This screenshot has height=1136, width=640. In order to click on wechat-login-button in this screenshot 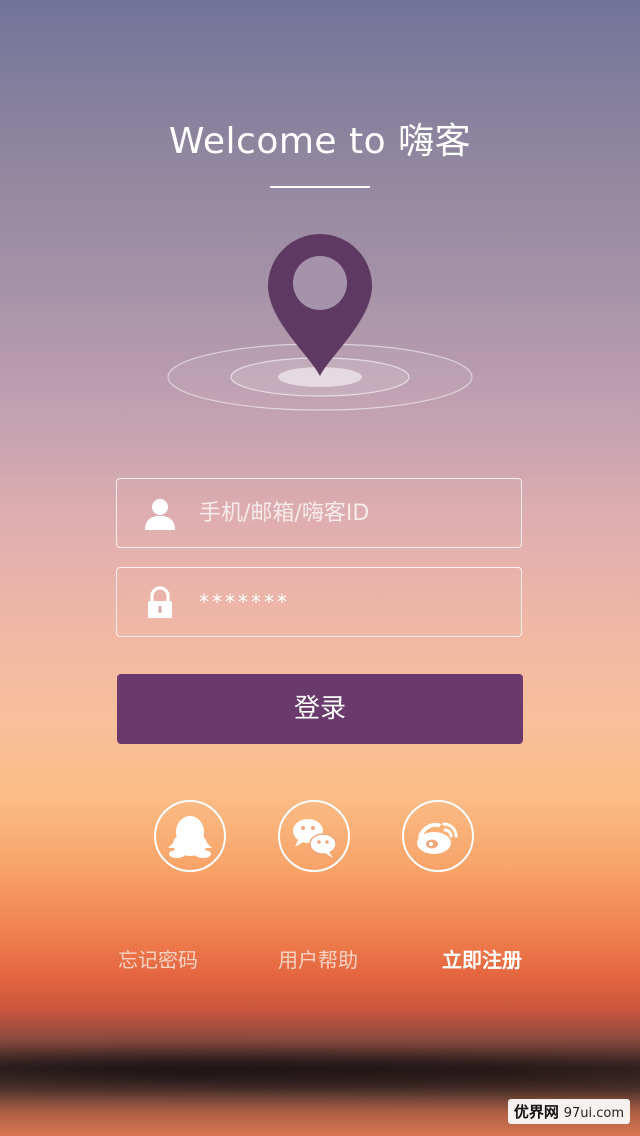, I will do `click(314, 836)`.